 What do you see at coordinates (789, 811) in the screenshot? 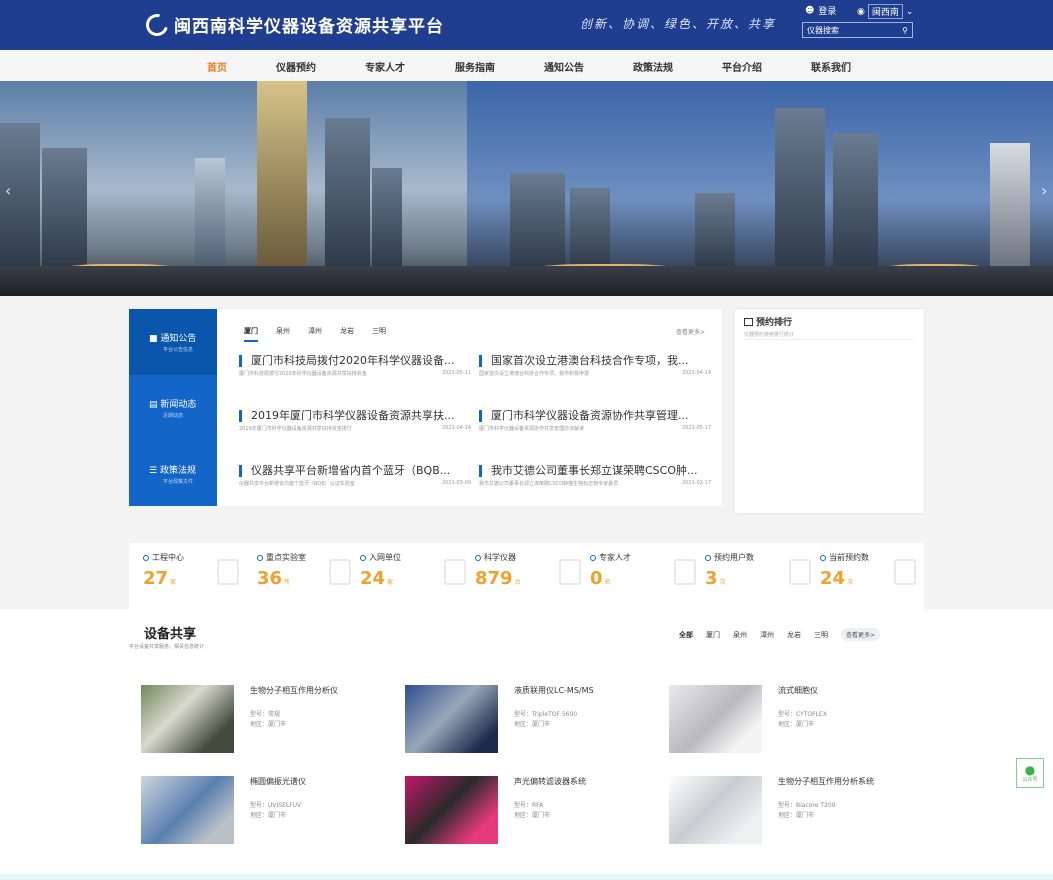
I see `equipment-card: 生物分子相互作用分析系统 型号：Biacore T200 地区：厦门市` at bounding box center [789, 811].